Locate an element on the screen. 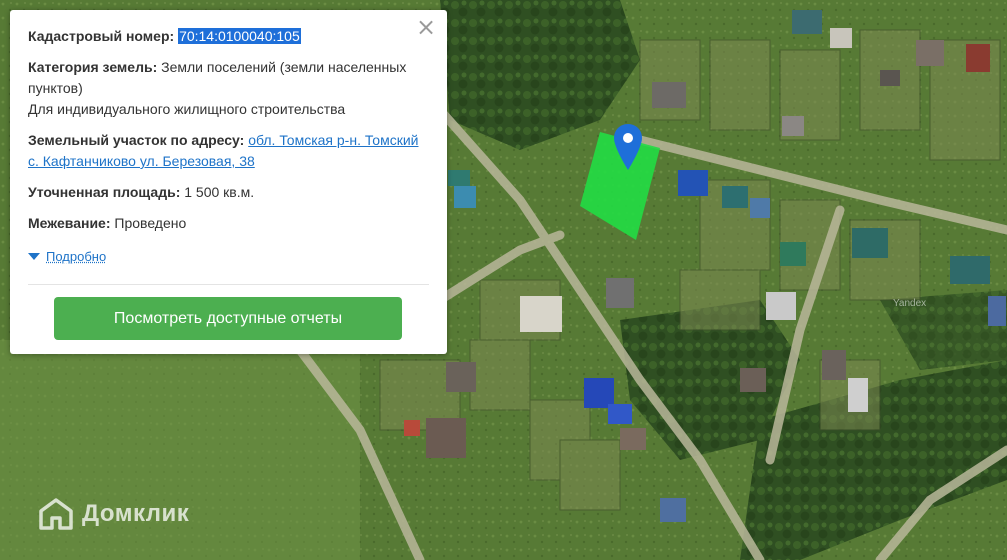 The height and width of the screenshot is (560, 1007). area-value: 1 500 кв.м. is located at coordinates (219, 192).